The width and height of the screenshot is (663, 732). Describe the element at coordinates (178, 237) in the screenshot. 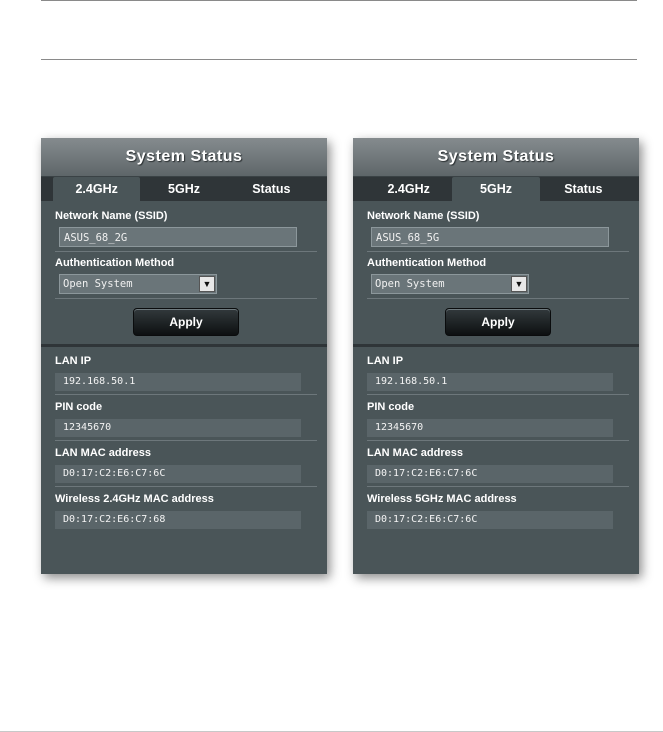

I see `ssid-input: ASUS_68_2G` at that location.